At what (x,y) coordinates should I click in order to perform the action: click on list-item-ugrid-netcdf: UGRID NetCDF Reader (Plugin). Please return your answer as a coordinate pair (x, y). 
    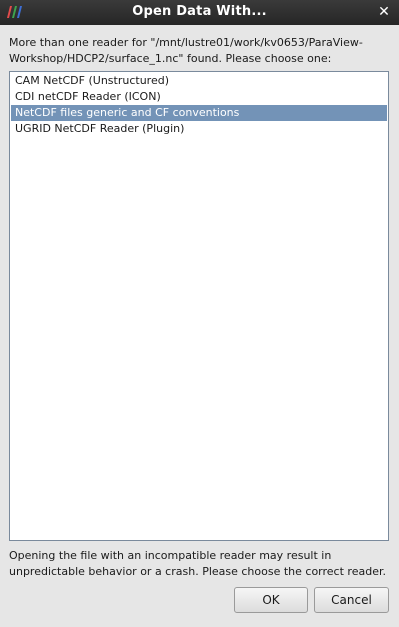
    Looking at the image, I should click on (199, 129).